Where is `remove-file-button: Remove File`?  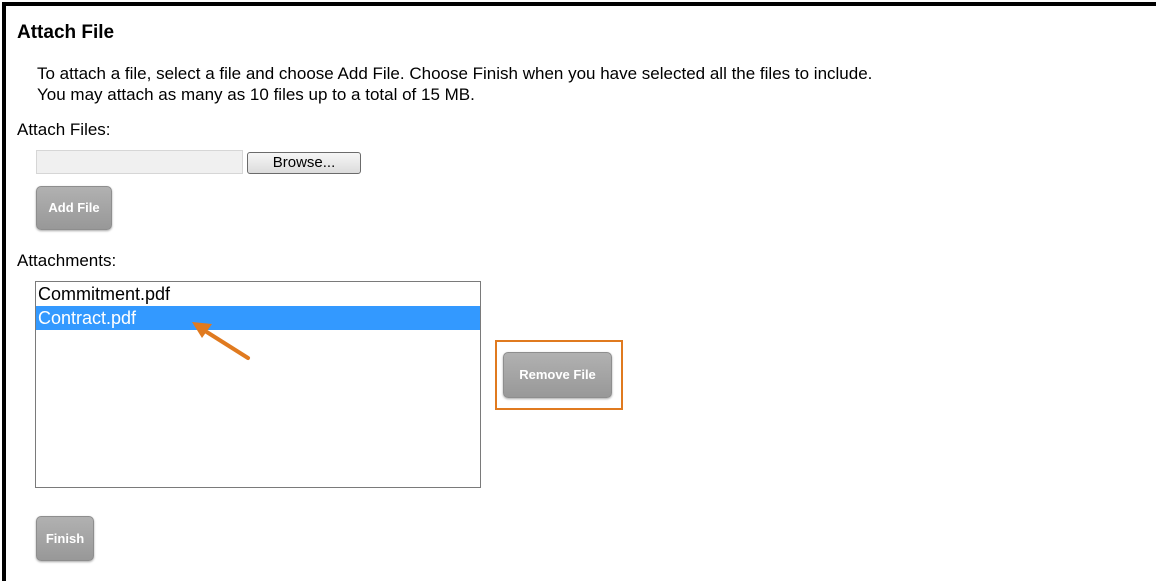
remove-file-button: Remove File is located at coordinates (557, 375).